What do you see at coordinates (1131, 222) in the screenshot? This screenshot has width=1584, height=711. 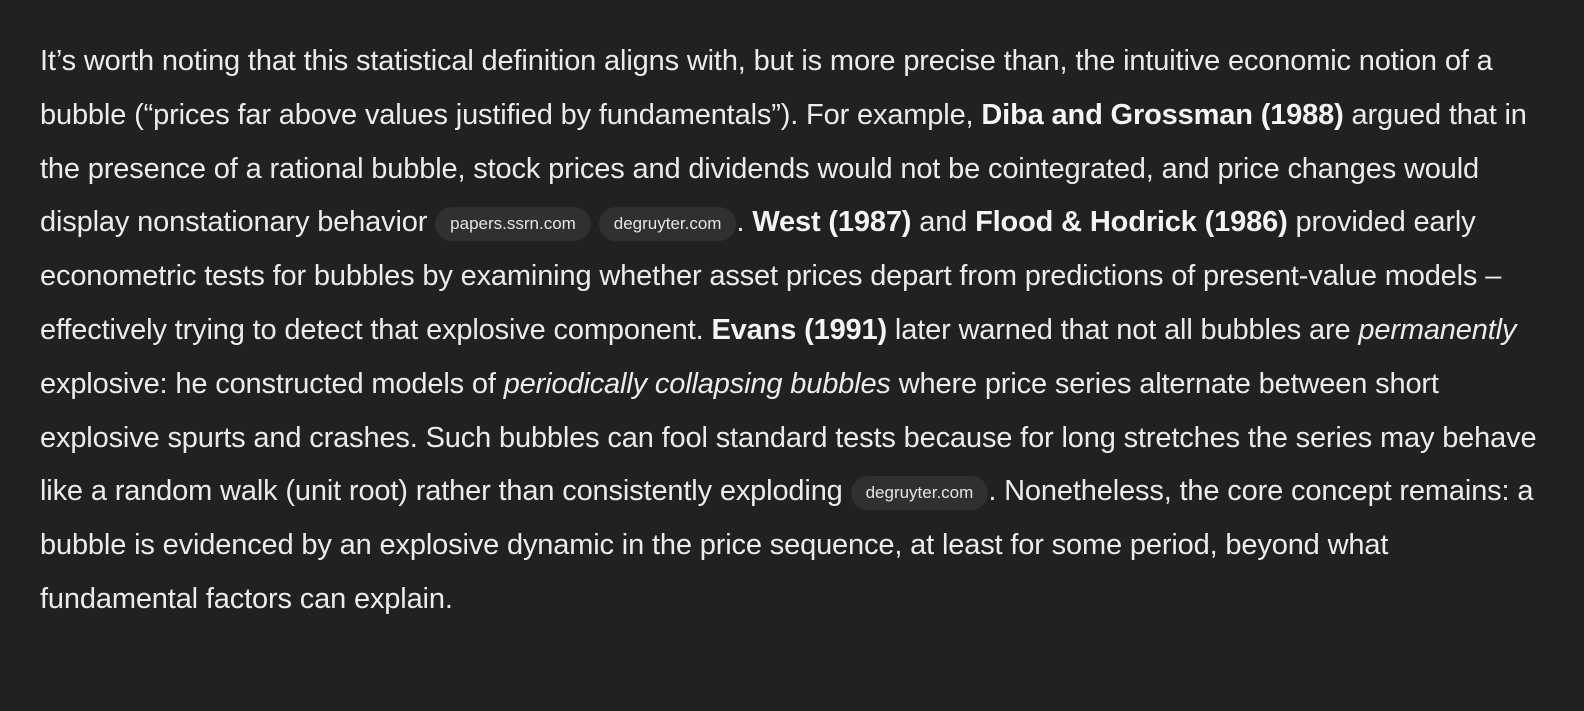 I see `citation-flood-hodrick: Flood & Hodrick (1986)` at bounding box center [1131, 222].